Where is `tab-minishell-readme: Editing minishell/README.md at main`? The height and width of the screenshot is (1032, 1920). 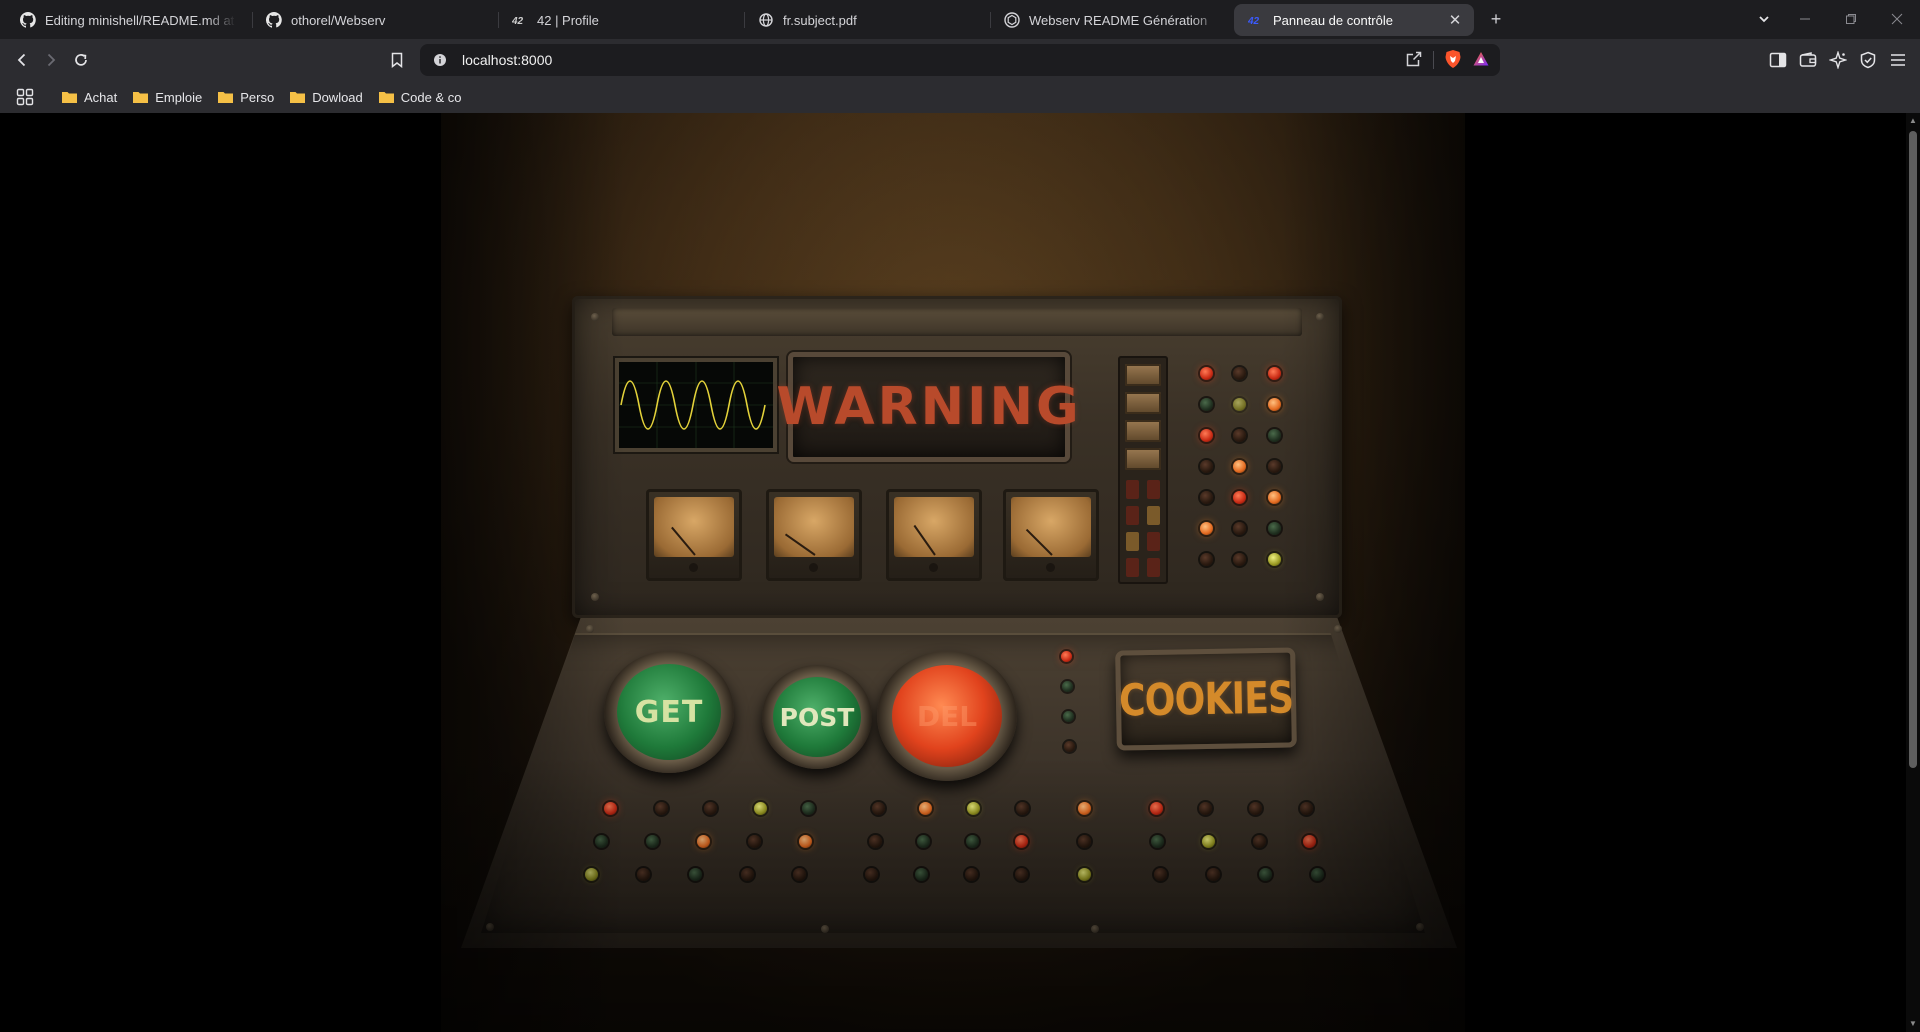 tab-minishell-readme: Editing minishell/README.md at main is located at coordinates (126, 20).